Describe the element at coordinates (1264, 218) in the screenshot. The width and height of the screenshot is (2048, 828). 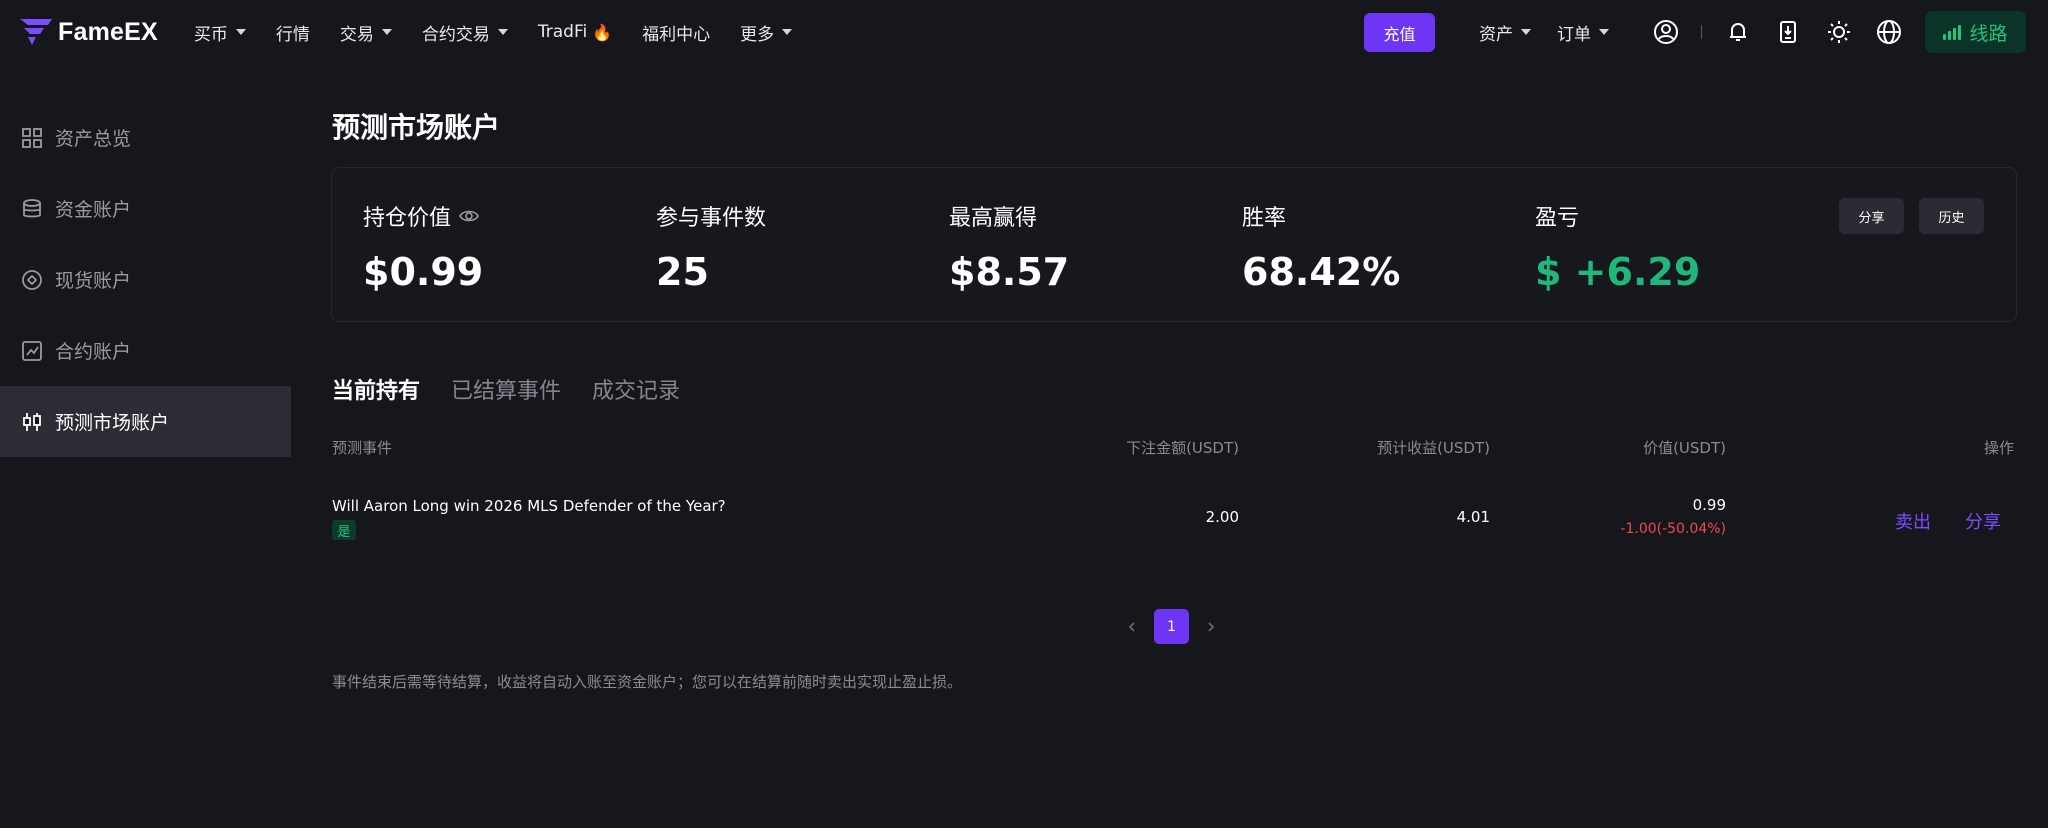
I see `stat-label: 胜率` at that location.